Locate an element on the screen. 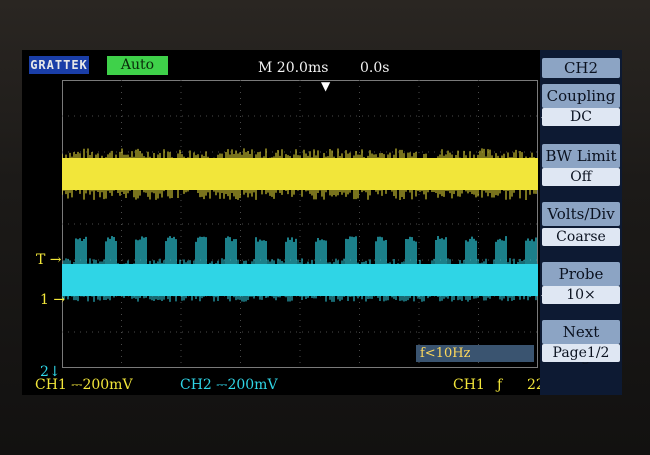  ch2-scale-status: CH2 ⎓200mV is located at coordinates (229, 385).